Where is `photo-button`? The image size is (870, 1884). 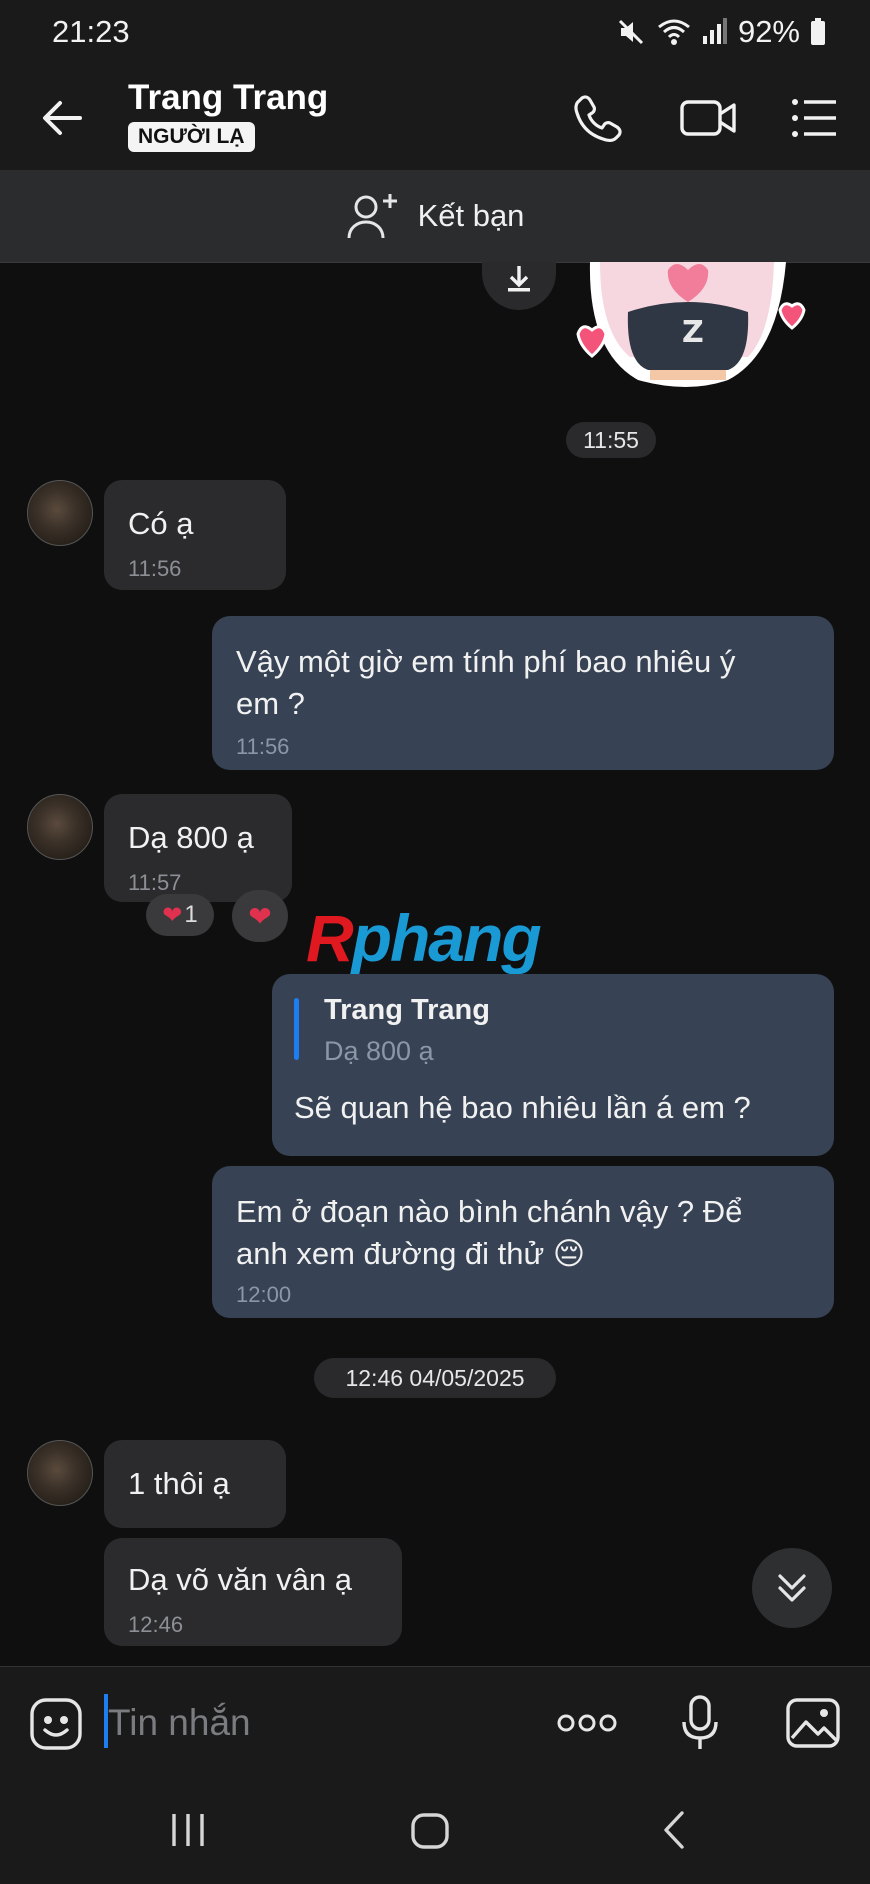 photo-button is located at coordinates (813, 1723).